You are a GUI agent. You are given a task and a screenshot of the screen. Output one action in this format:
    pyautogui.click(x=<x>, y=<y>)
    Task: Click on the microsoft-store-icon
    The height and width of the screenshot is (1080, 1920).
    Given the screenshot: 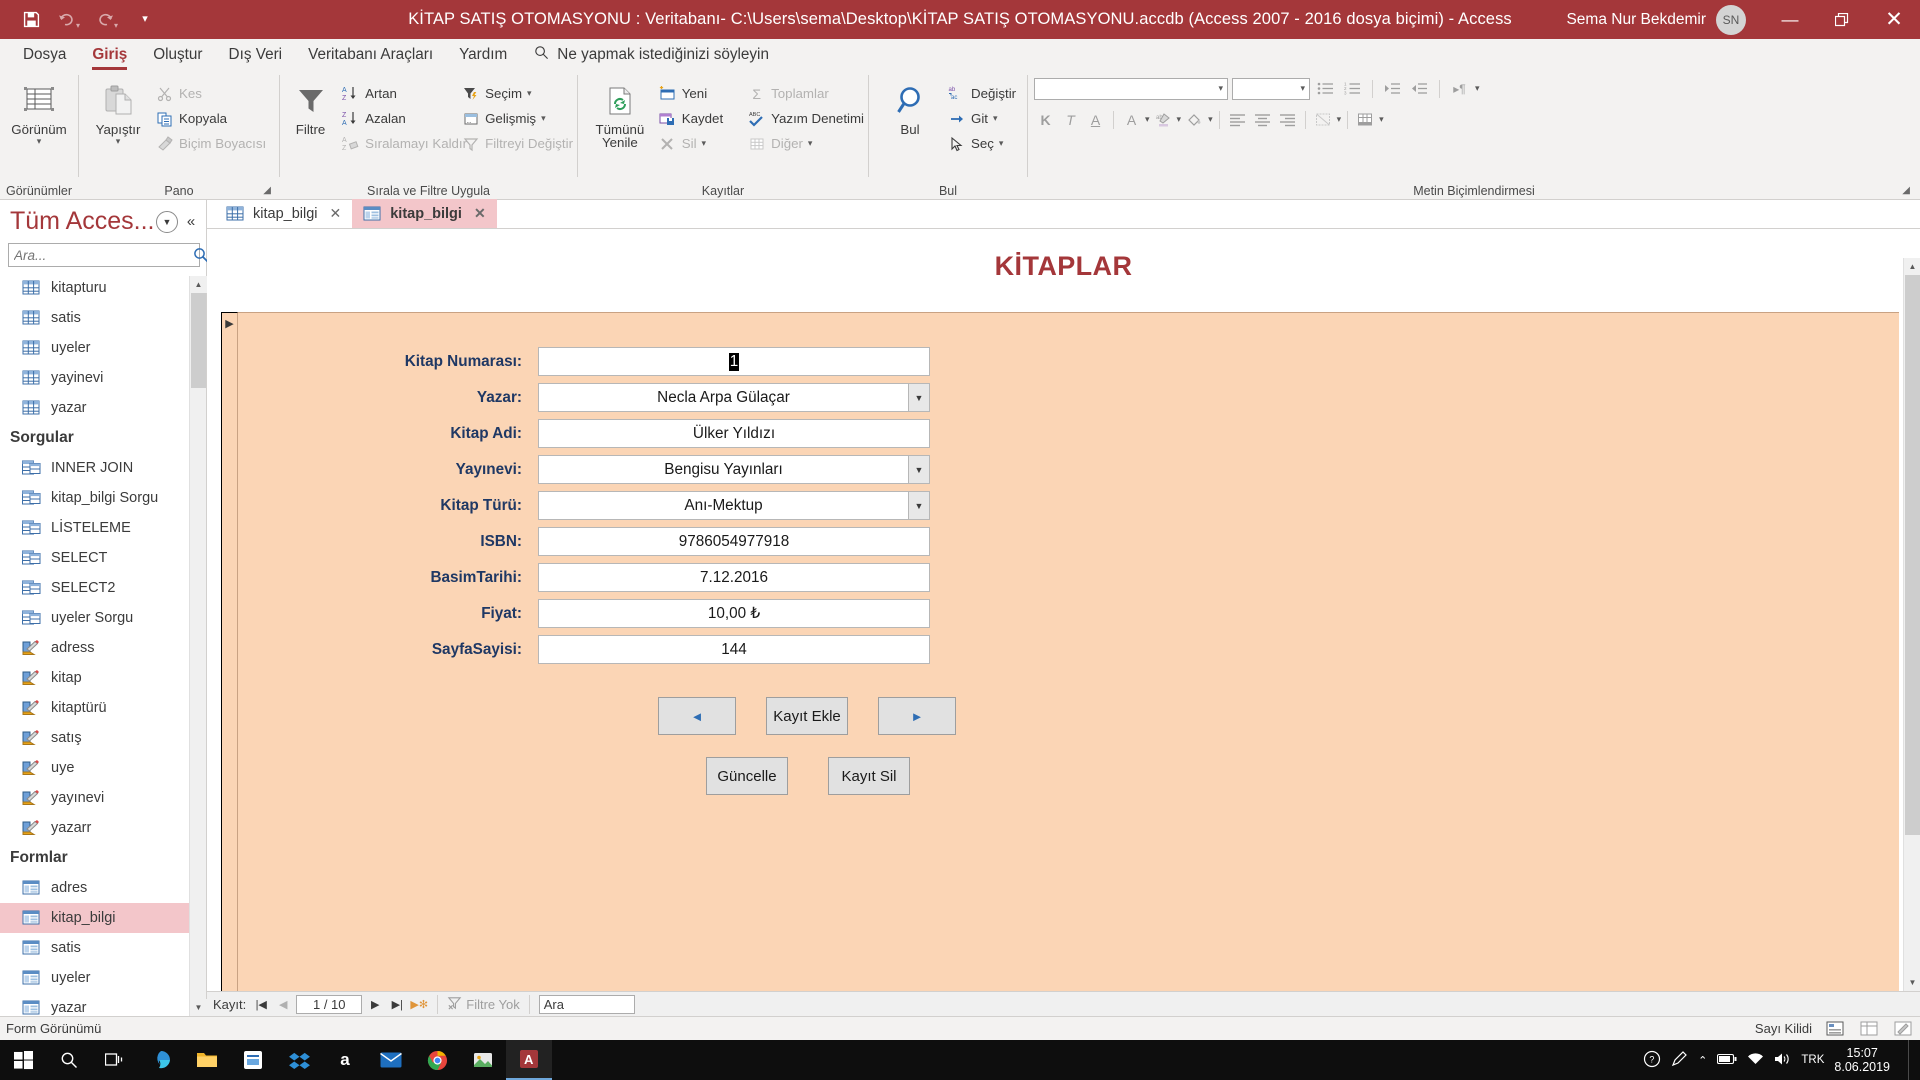 What is the action you would take?
    pyautogui.click(x=253, y=1060)
    